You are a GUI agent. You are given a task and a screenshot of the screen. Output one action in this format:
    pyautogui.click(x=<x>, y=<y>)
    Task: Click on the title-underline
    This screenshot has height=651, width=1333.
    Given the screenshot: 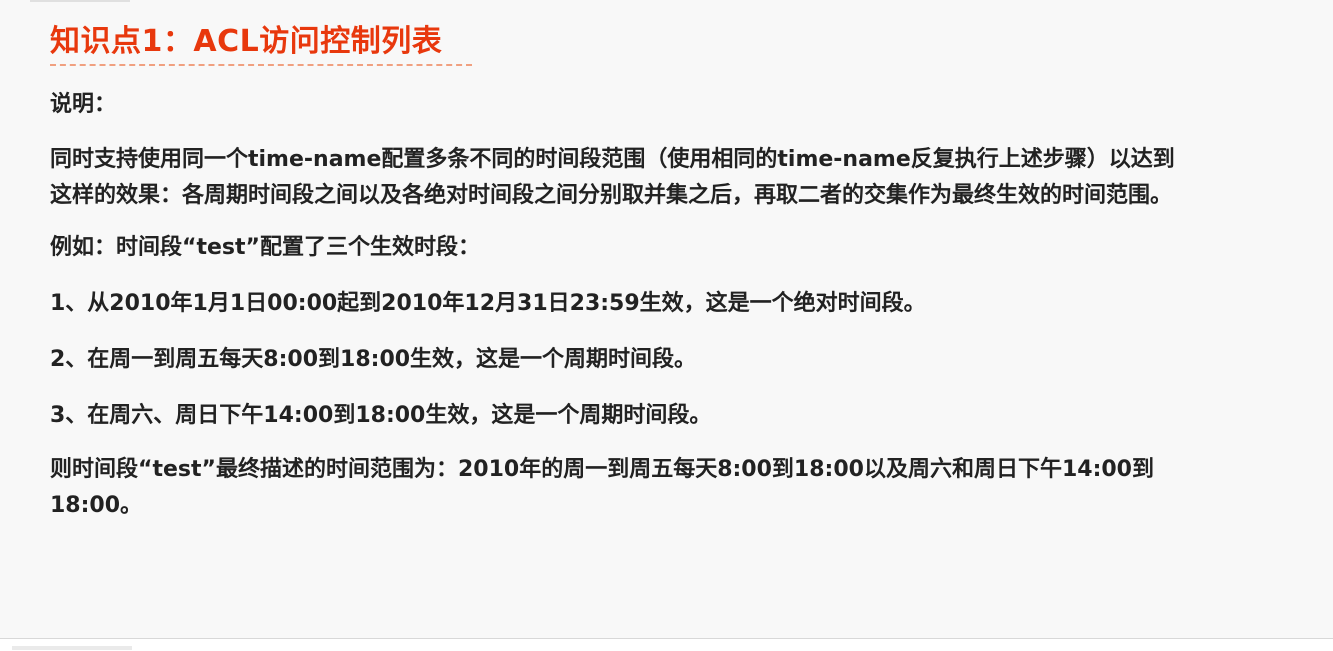 What is the action you would take?
    pyautogui.click(x=261, y=65)
    